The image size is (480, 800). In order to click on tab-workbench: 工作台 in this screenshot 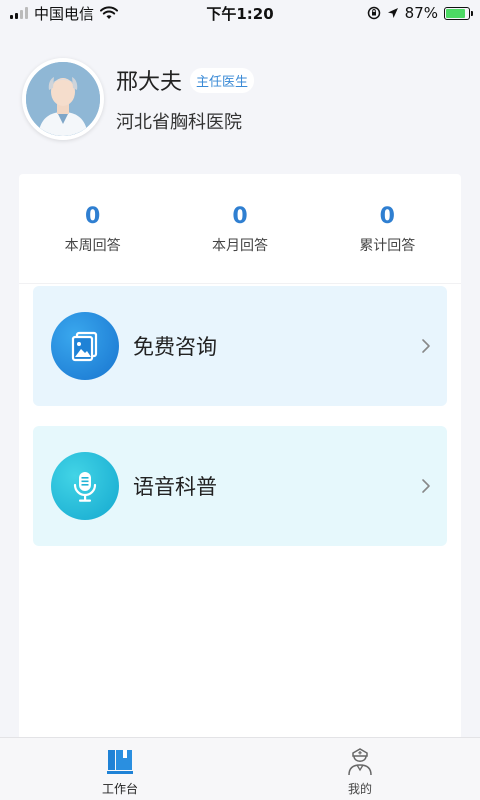, I will do `click(120, 769)`.